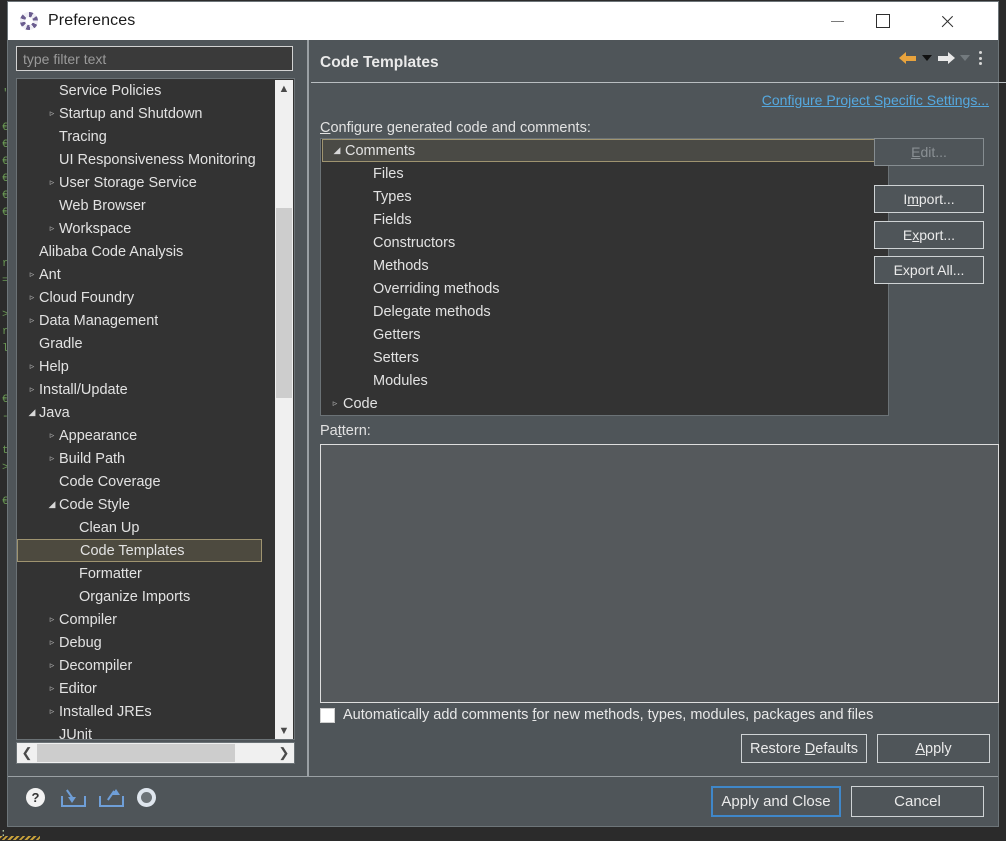  I want to click on scroll-right-button: ❯, so click(284, 753).